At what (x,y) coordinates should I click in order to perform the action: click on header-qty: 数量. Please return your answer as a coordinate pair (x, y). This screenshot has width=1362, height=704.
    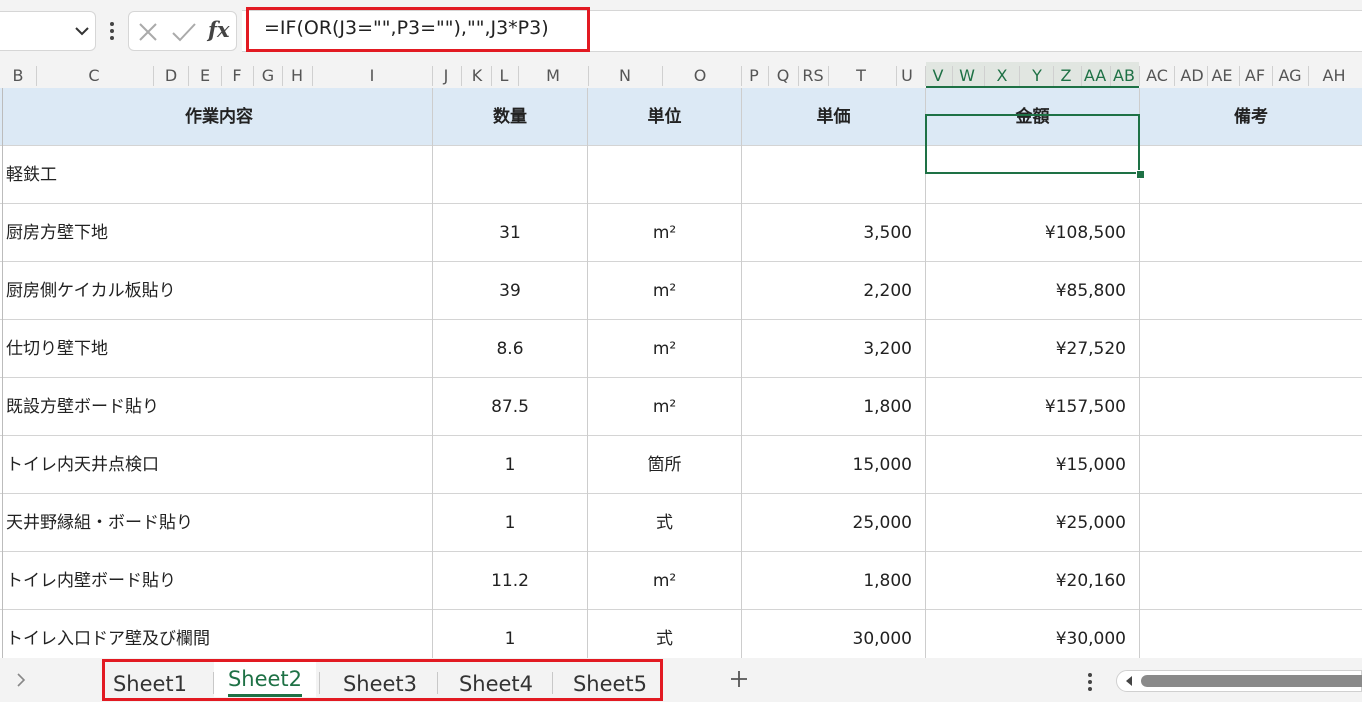
    Looking at the image, I should click on (510, 117).